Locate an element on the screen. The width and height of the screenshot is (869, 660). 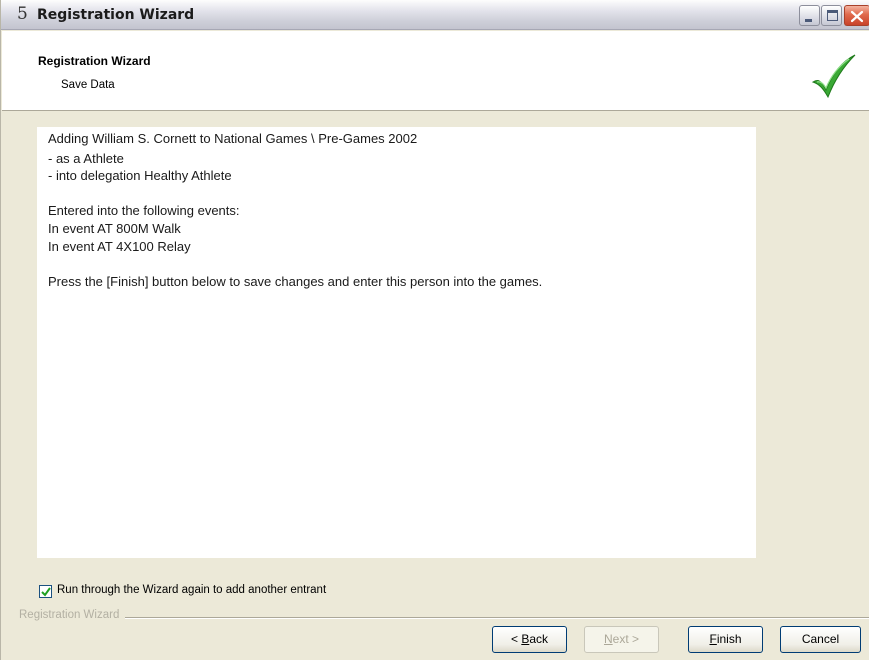
finish-button: Finish is located at coordinates (725, 639).